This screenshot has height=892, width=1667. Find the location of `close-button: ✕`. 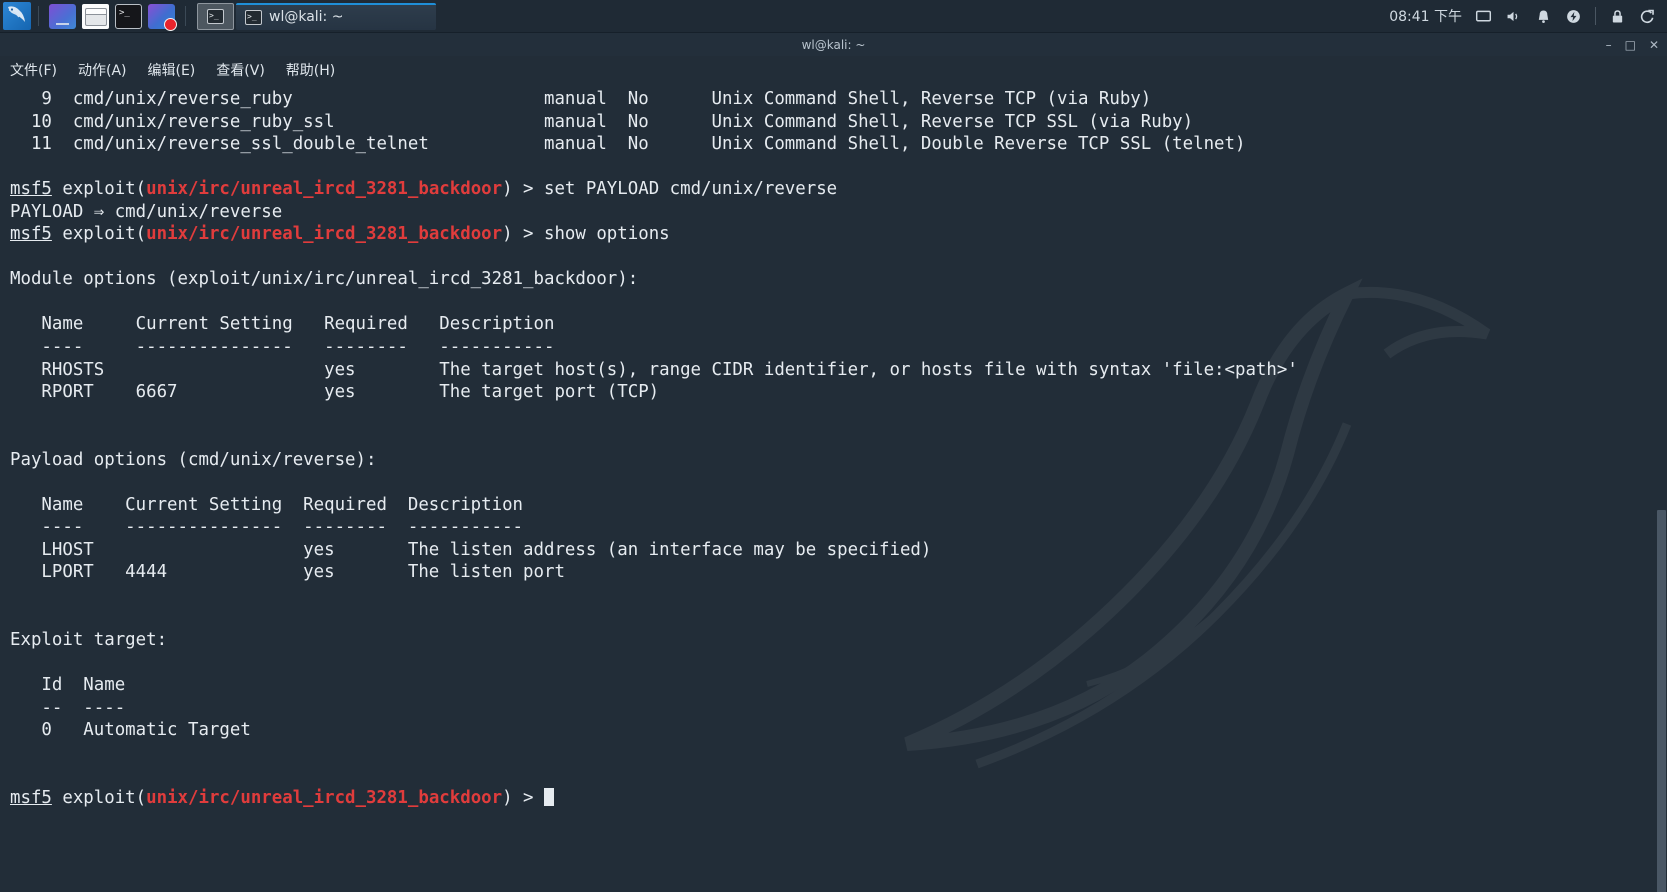

close-button: ✕ is located at coordinates (1654, 45).